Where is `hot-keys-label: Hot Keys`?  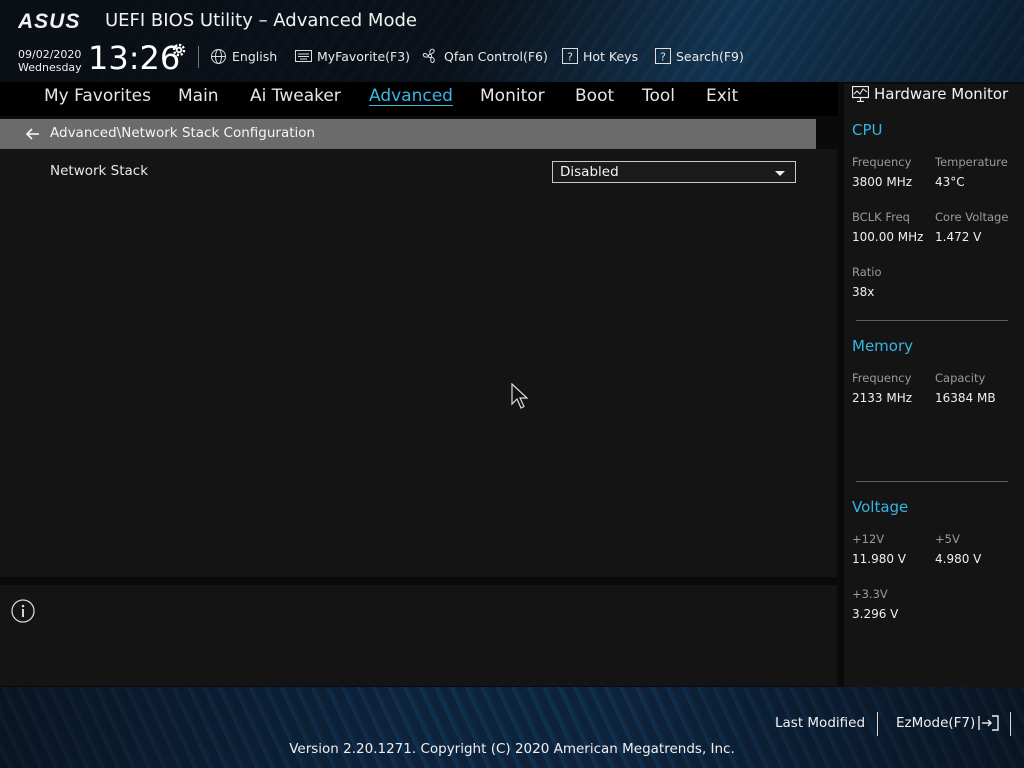 hot-keys-label: Hot Keys is located at coordinates (611, 56).